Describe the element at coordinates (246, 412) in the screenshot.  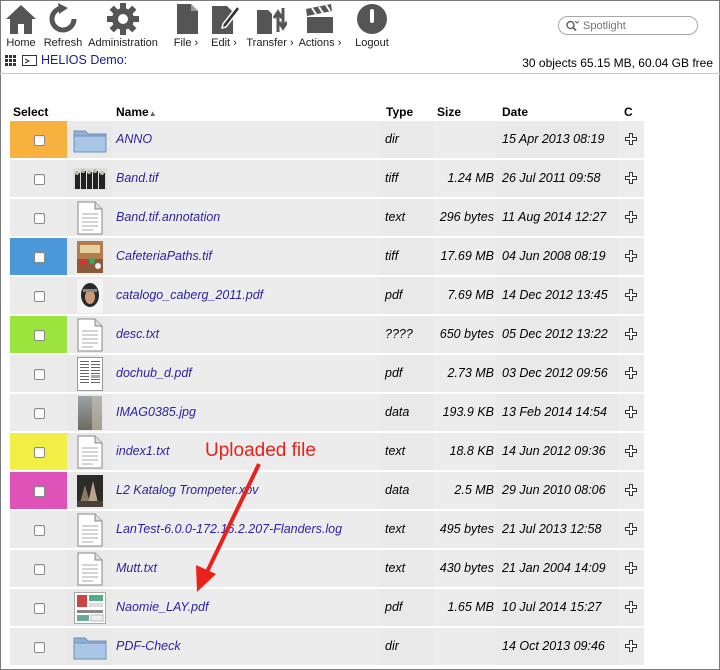
I see `name-cell: IMAG0385.jpg` at that location.